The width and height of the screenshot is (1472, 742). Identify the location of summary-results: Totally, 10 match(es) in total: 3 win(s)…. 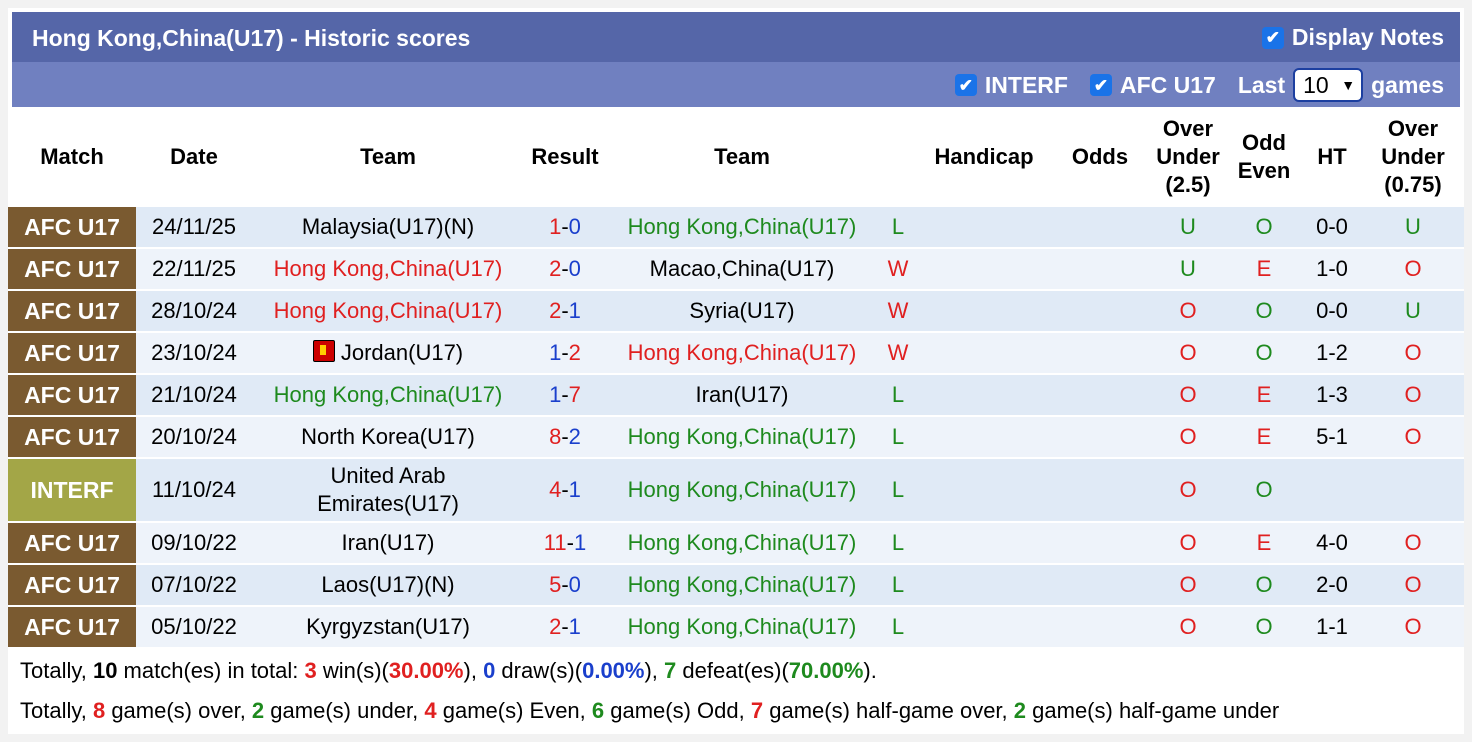
(448, 670).